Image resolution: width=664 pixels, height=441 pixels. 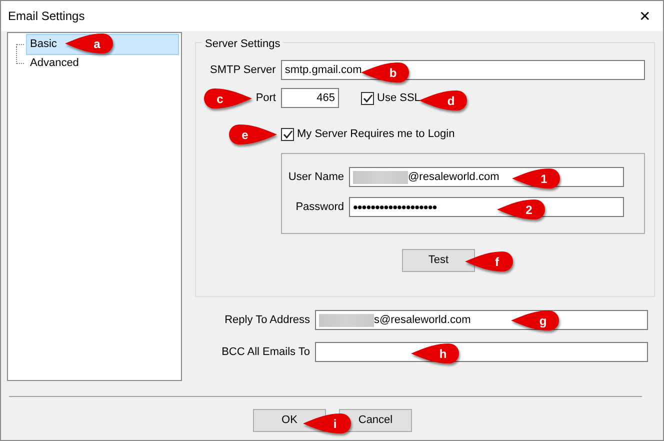 I want to click on field-label: User Name, so click(x=316, y=176).